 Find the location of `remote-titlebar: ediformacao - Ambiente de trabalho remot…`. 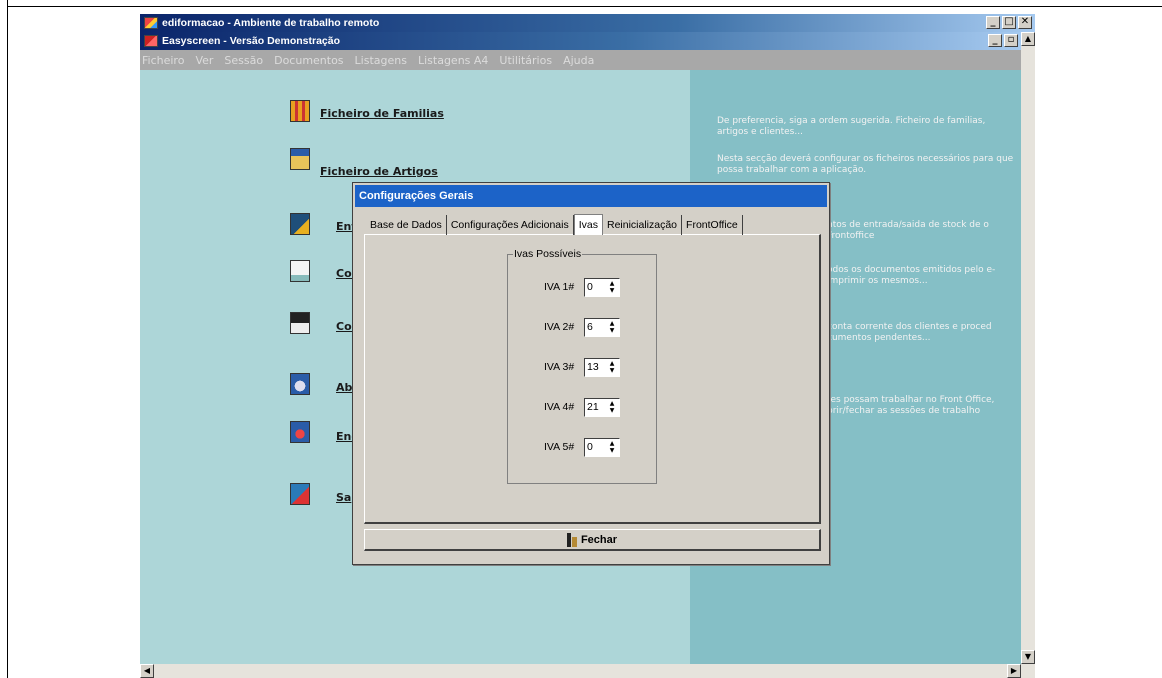

remote-titlebar: ediformacao - Ambiente de trabalho remot… is located at coordinates (587, 23).